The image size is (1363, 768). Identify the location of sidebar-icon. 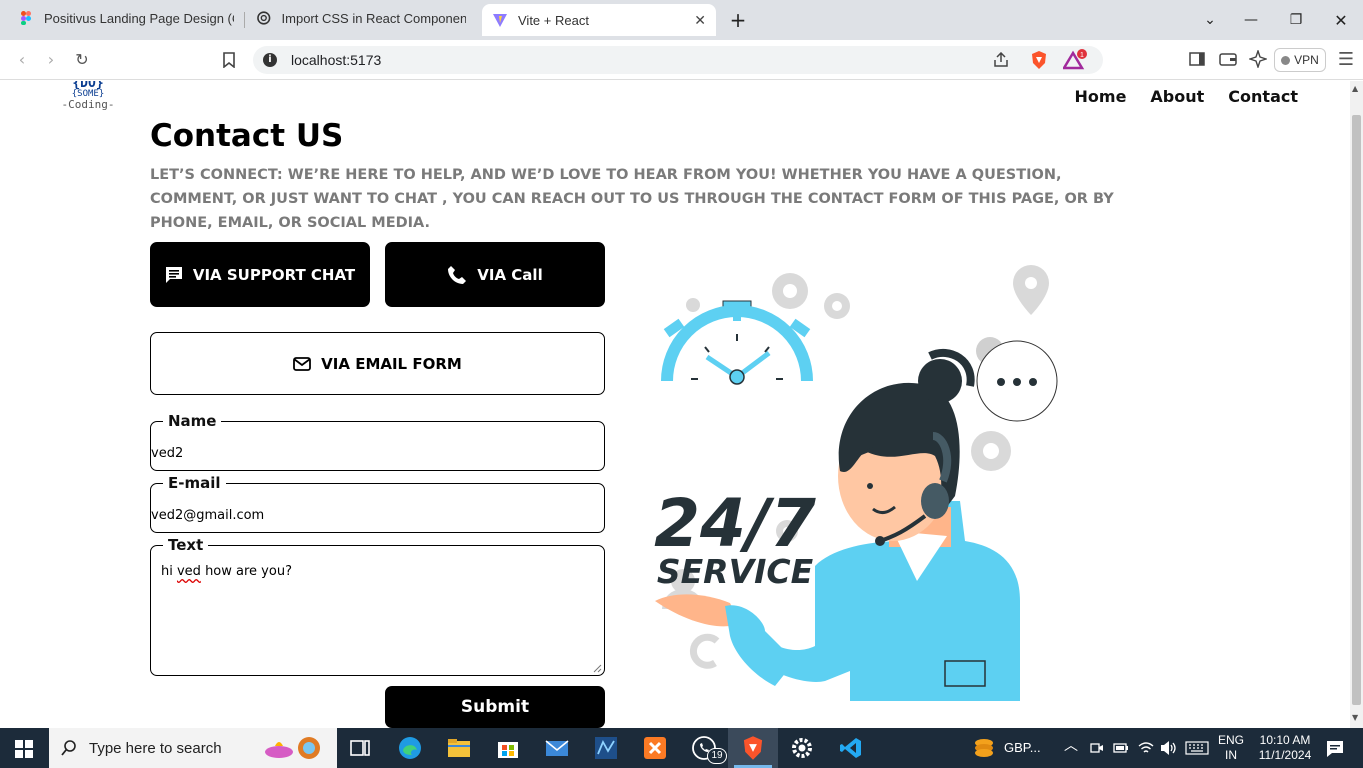
(1197, 59).